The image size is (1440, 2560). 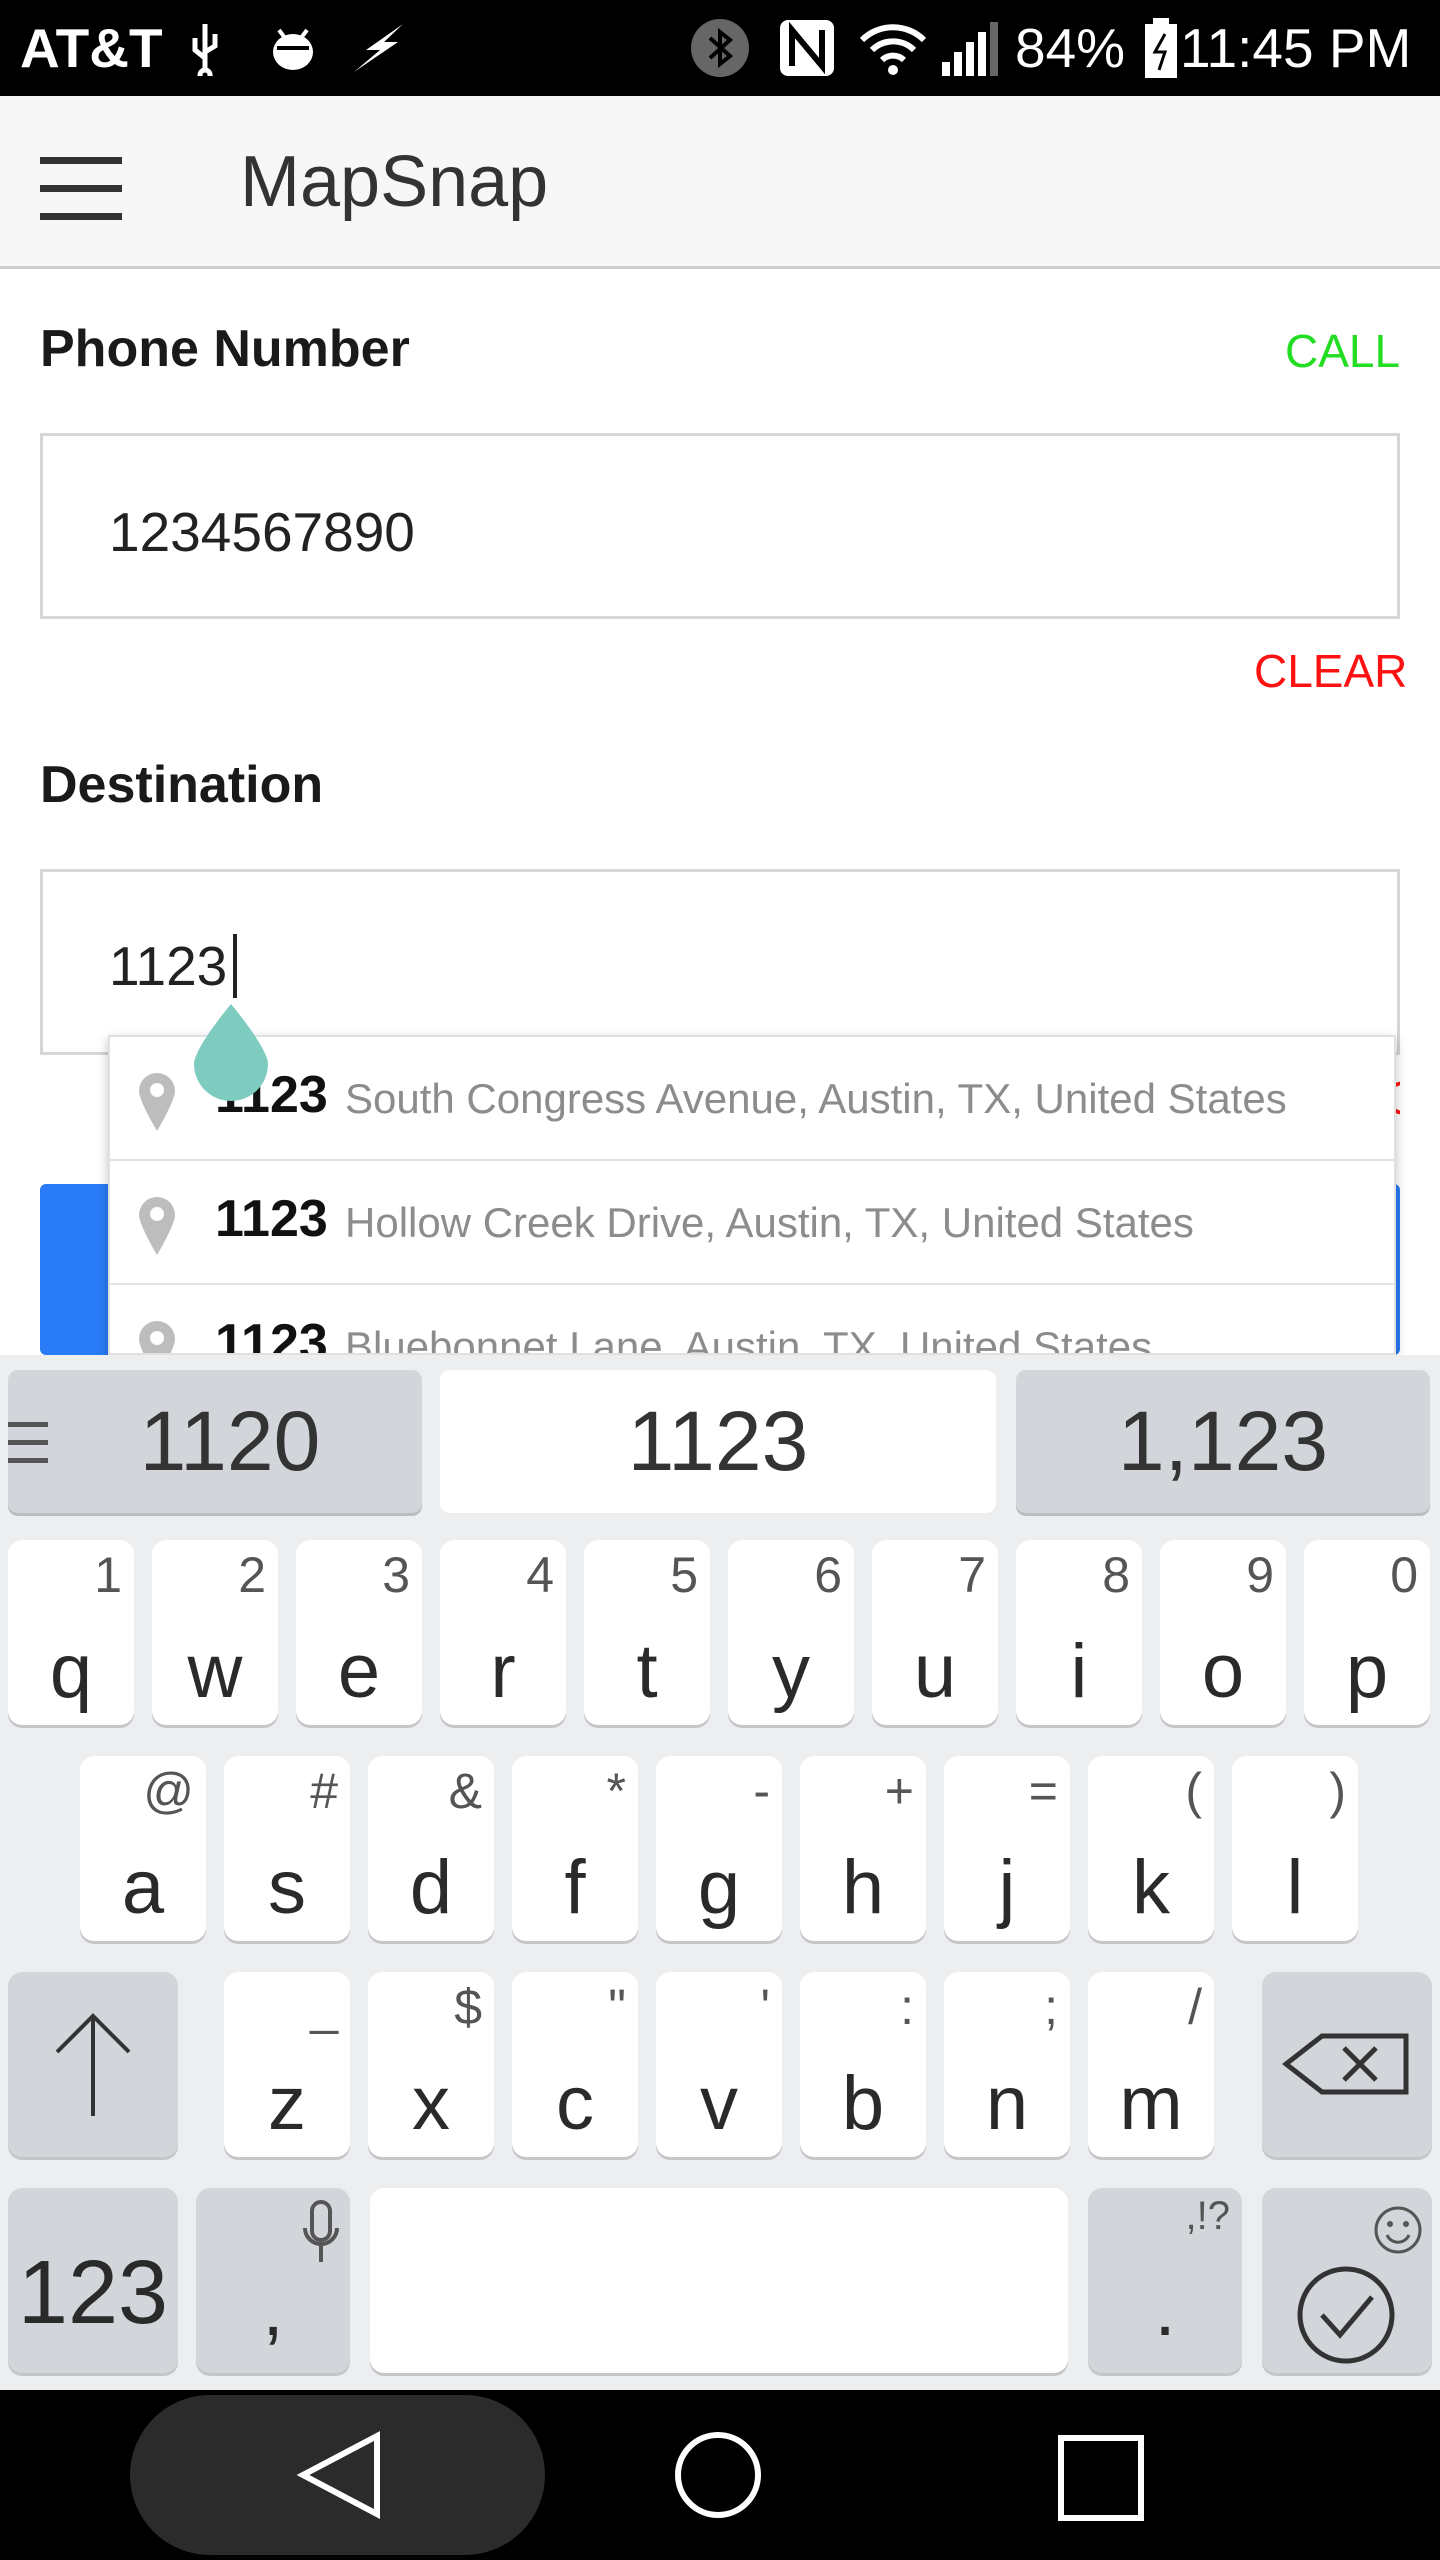 I want to click on flash-icon, so click(x=378, y=48).